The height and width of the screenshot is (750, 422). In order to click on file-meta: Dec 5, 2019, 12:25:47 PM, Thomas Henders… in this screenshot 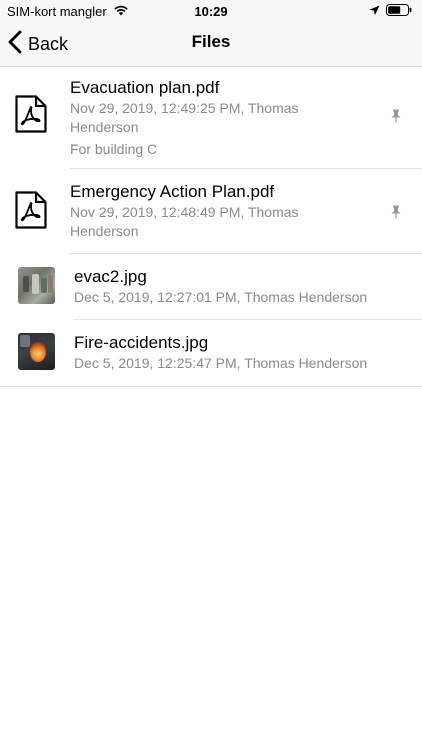, I will do `click(221, 363)`.